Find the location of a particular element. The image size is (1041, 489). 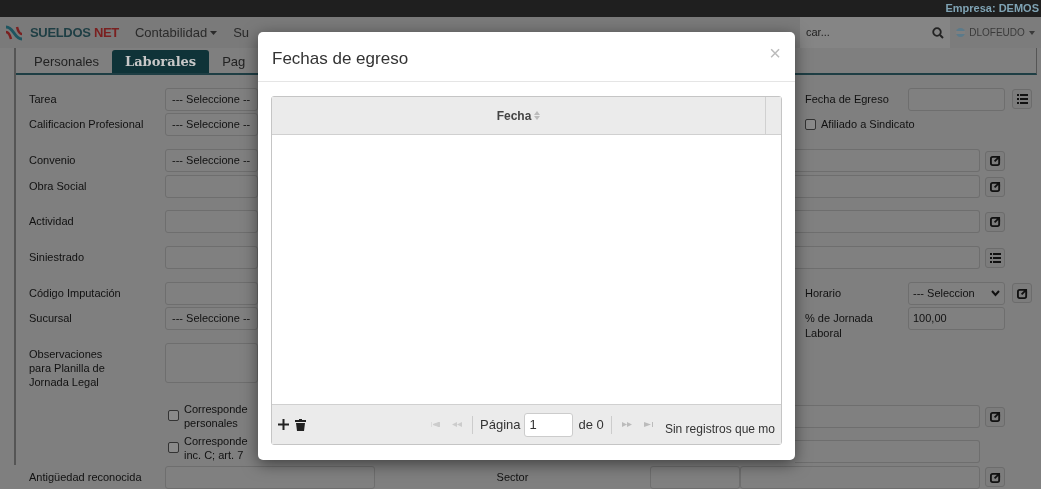

page-input: 1 is located at coordinates (549, 424).